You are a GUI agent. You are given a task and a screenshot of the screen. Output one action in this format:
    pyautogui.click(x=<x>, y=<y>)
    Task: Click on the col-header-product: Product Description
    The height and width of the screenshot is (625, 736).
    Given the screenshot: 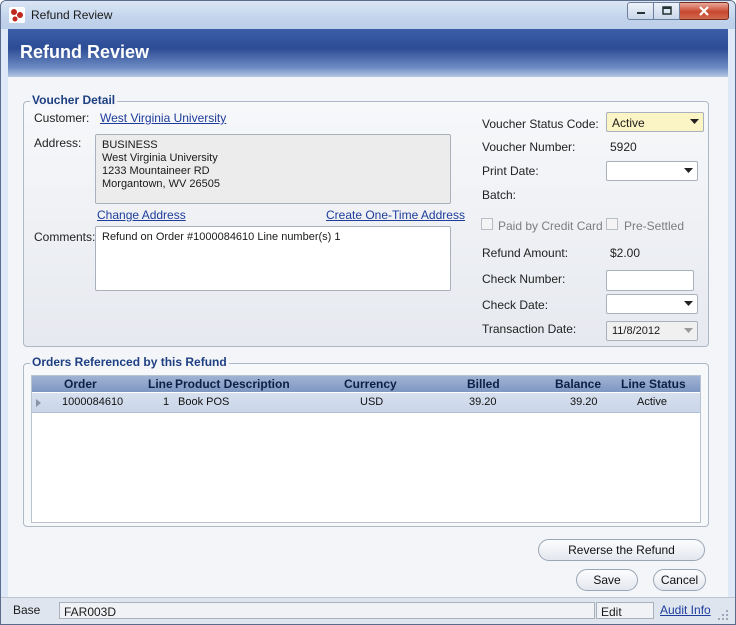 What is the action you would take?
    pyautogui.click(x=232, y=384)
    